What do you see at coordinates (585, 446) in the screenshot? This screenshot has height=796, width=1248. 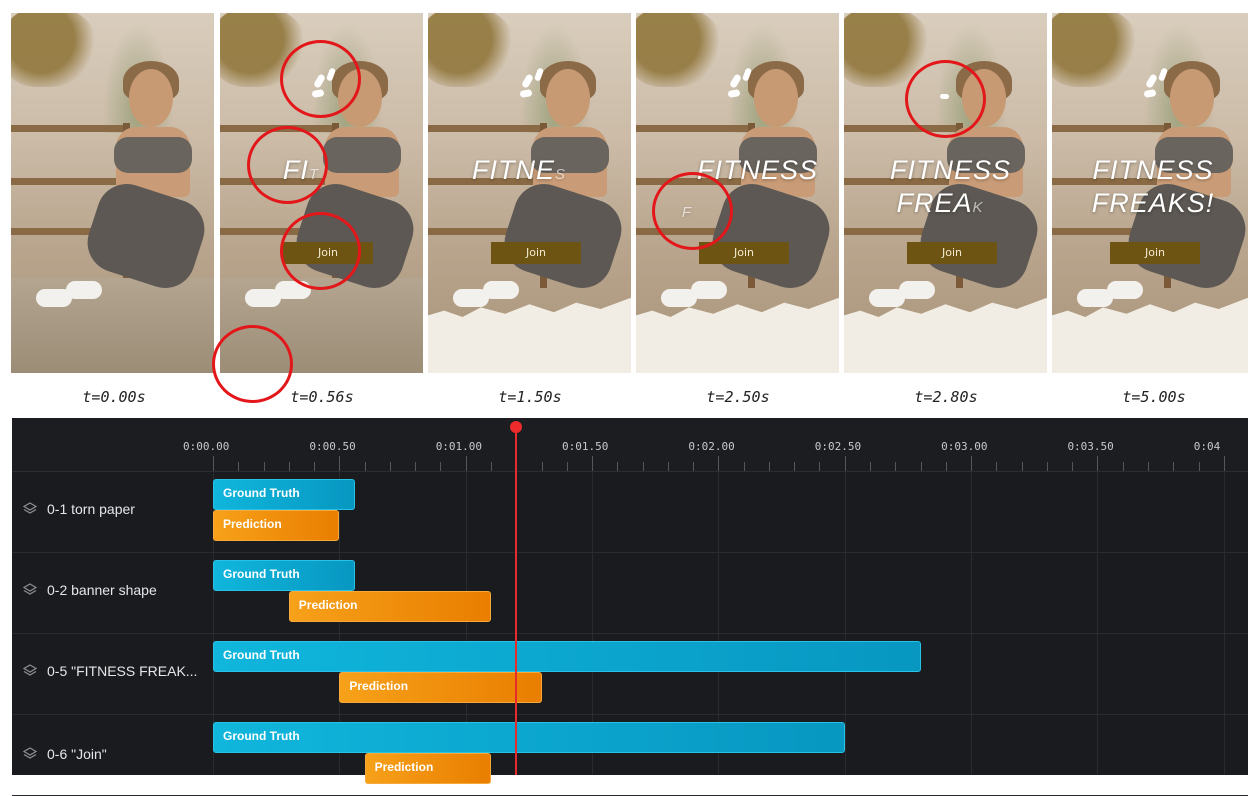 I see `ruler-tick-label: 0:01.50` at bounding box center [585, 446].